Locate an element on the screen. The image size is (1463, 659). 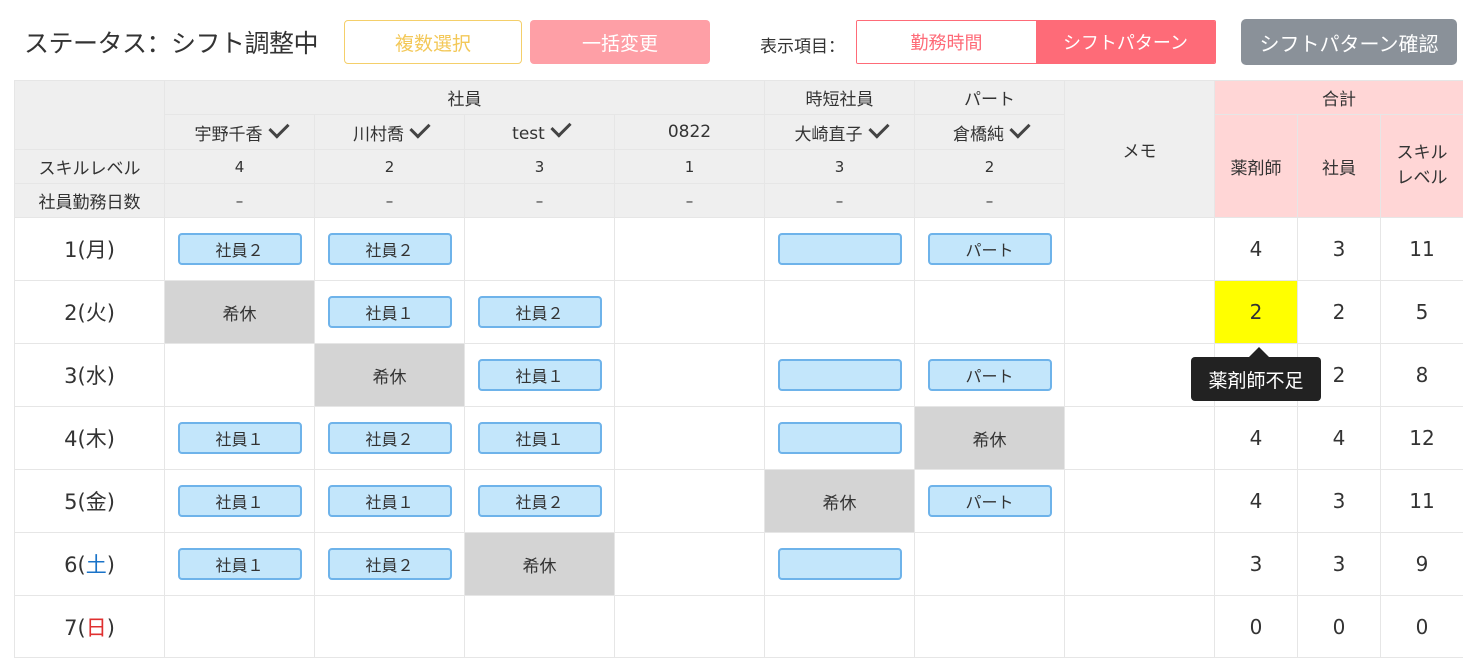
day-row: 4(木) 社員１ 社員２ 社員１ 希休 4 4 12 is located at coordinates (738, 438).